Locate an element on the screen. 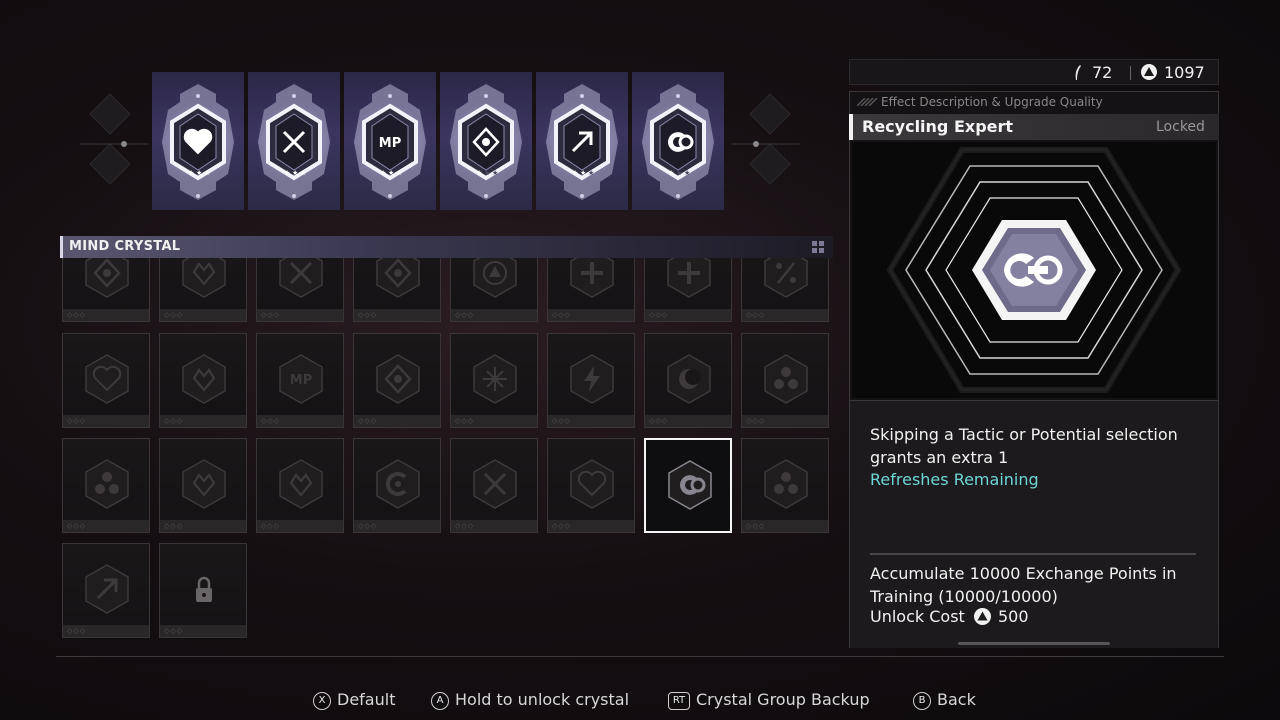 The height and width of the screenshot is (720, 1280). trefoil-icon is located at coordinates (786, 379).